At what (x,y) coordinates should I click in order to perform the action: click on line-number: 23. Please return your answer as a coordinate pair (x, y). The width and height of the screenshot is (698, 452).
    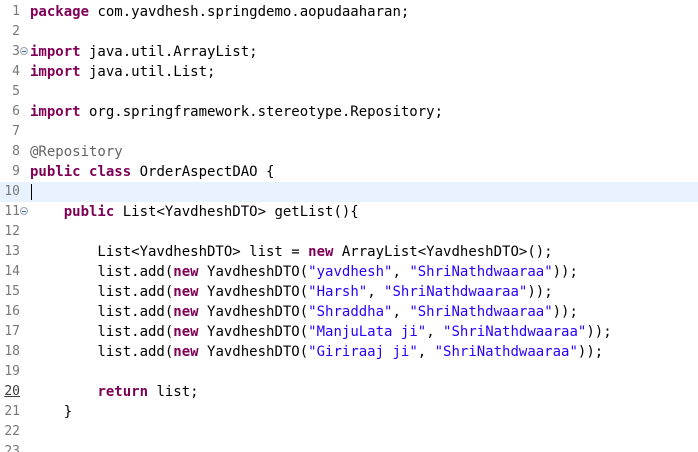
    Looking at the image, I should click on (12, 448).